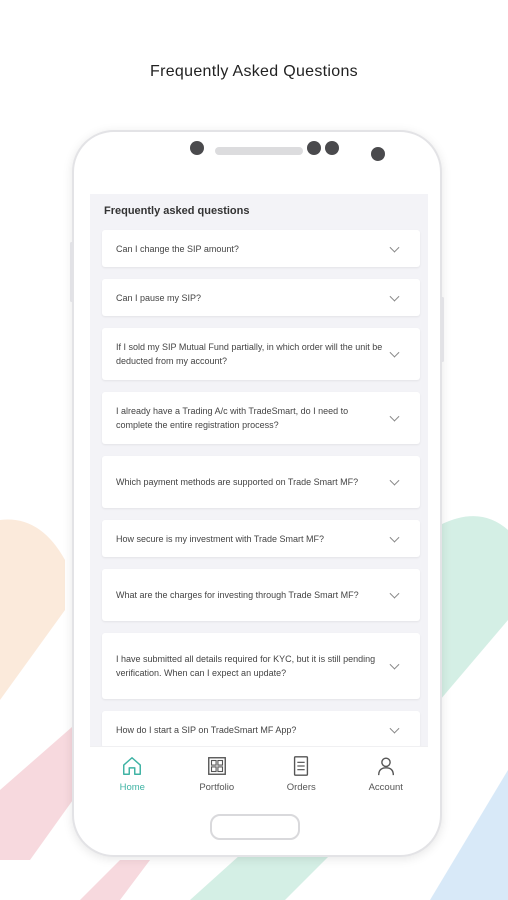 The width and height of the screenshot is (508, 900). Describe the element at coordinates (216, 766) in the screenshot. I see `portfolio-icon` at that location.